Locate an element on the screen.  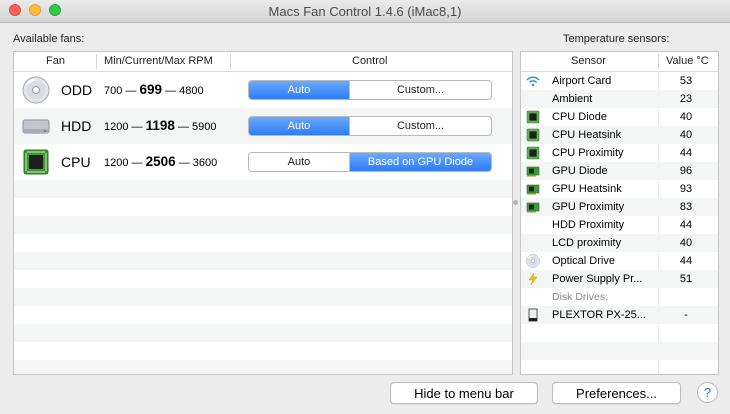
sensor-value: 53 is located at coordinates (686, 81).